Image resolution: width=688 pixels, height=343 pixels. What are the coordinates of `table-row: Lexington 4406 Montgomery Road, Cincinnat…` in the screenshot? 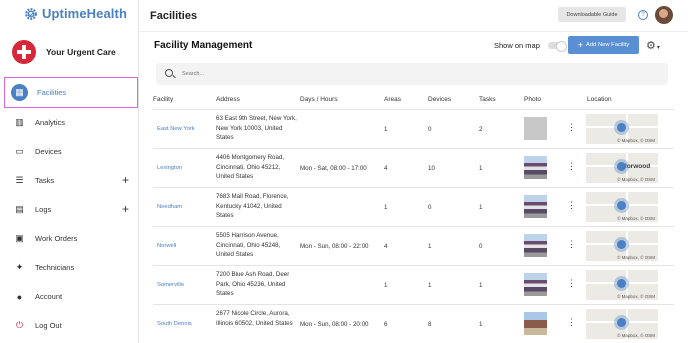 It's located at (413, 167).